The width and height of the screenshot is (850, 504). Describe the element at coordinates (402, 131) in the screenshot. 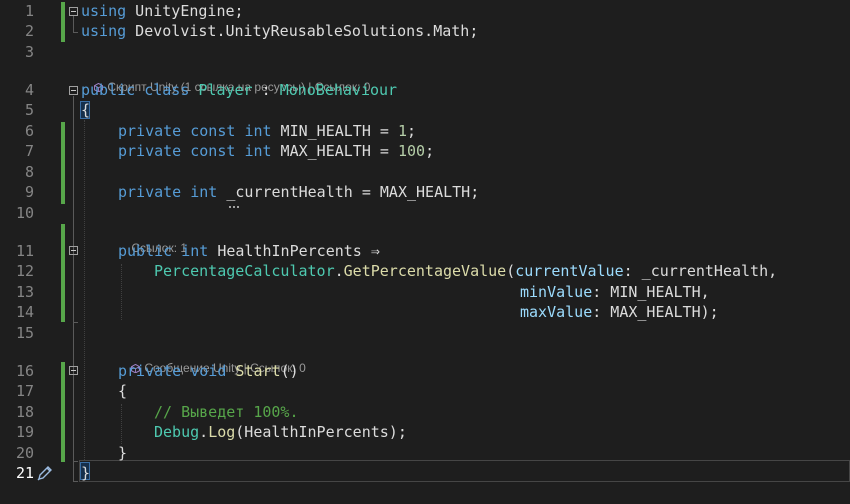

I see `number-literal: 1` at that location.